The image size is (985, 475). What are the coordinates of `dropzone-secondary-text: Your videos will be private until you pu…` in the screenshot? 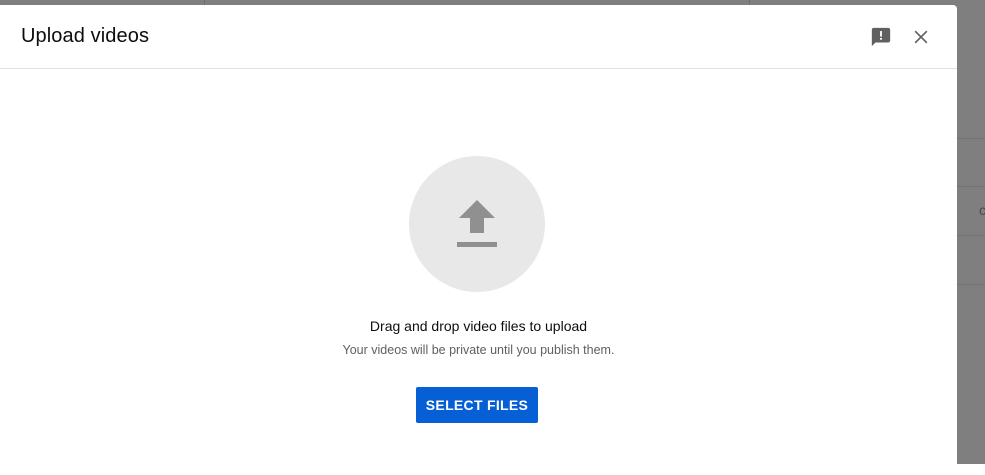 It's located at (478, 350).